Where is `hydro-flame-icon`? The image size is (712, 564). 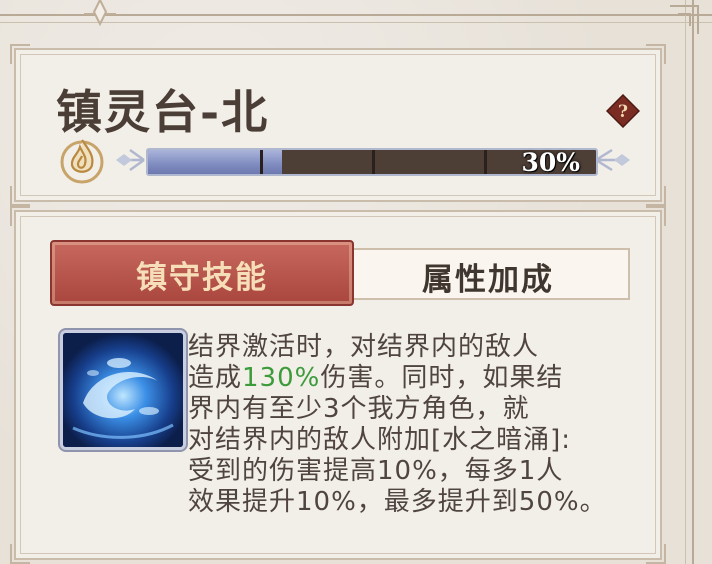 hydro-flame-icon is located at coordinates (82, 161).